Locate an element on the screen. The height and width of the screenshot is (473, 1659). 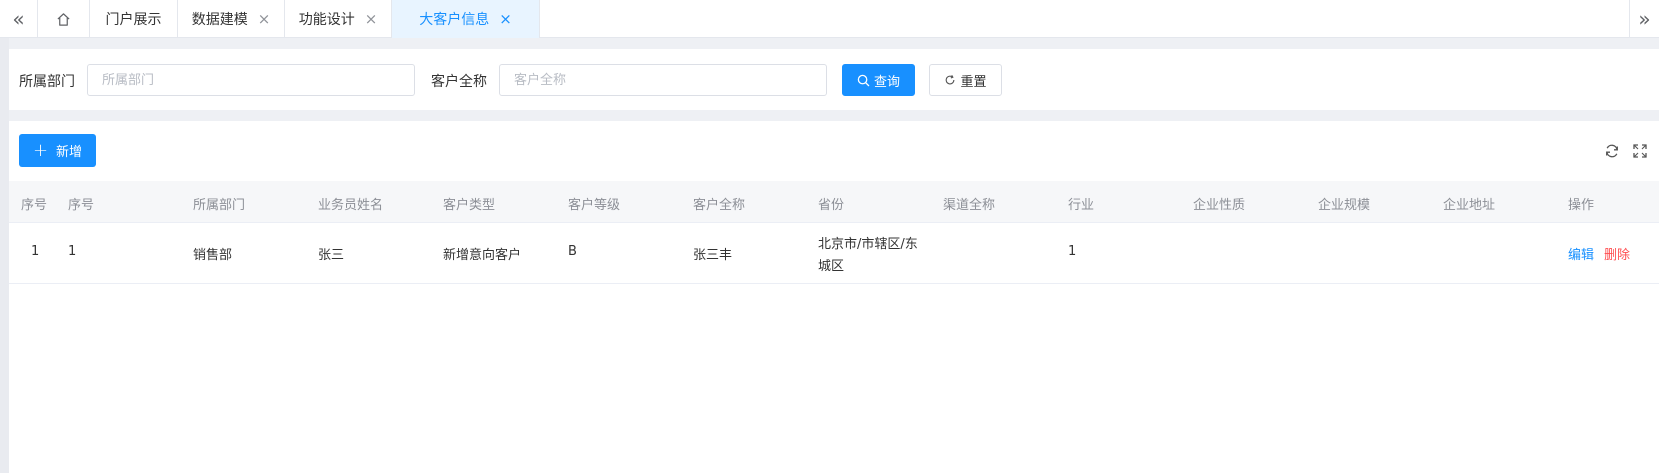
dept-input is located at coordinates (251, 80).